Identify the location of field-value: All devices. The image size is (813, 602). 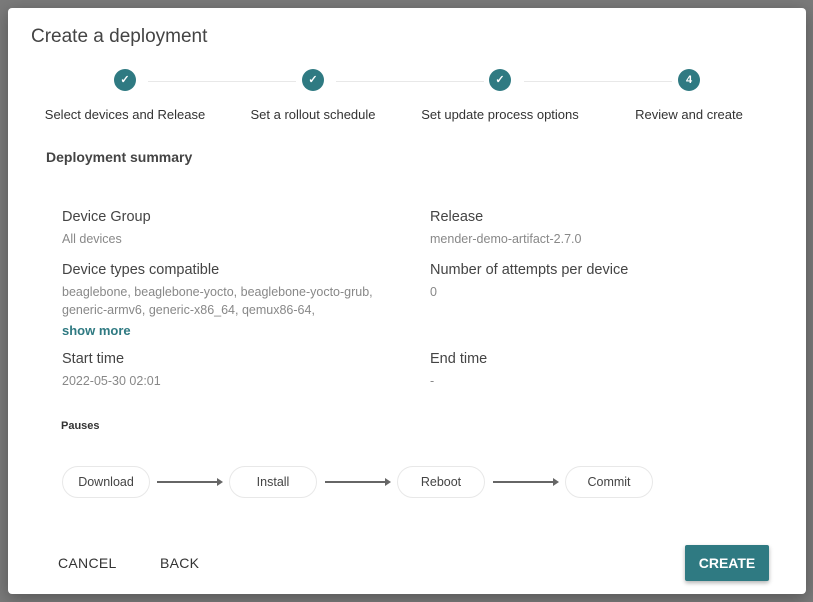
(92, 239).